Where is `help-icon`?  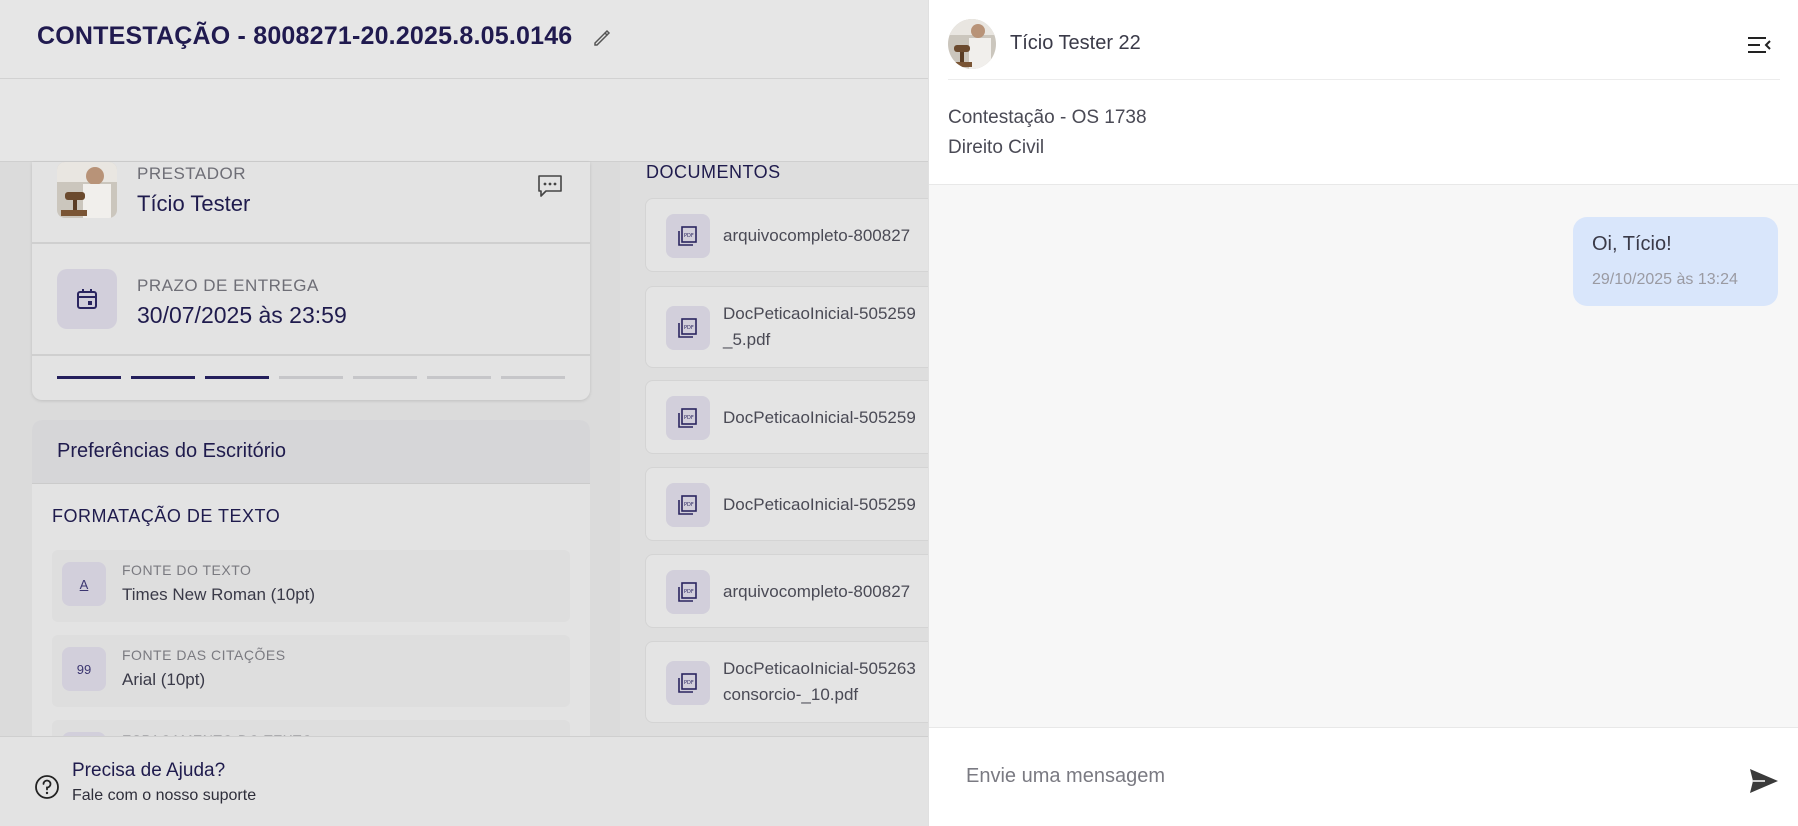
help-icon is located at coordinates (47, 787).